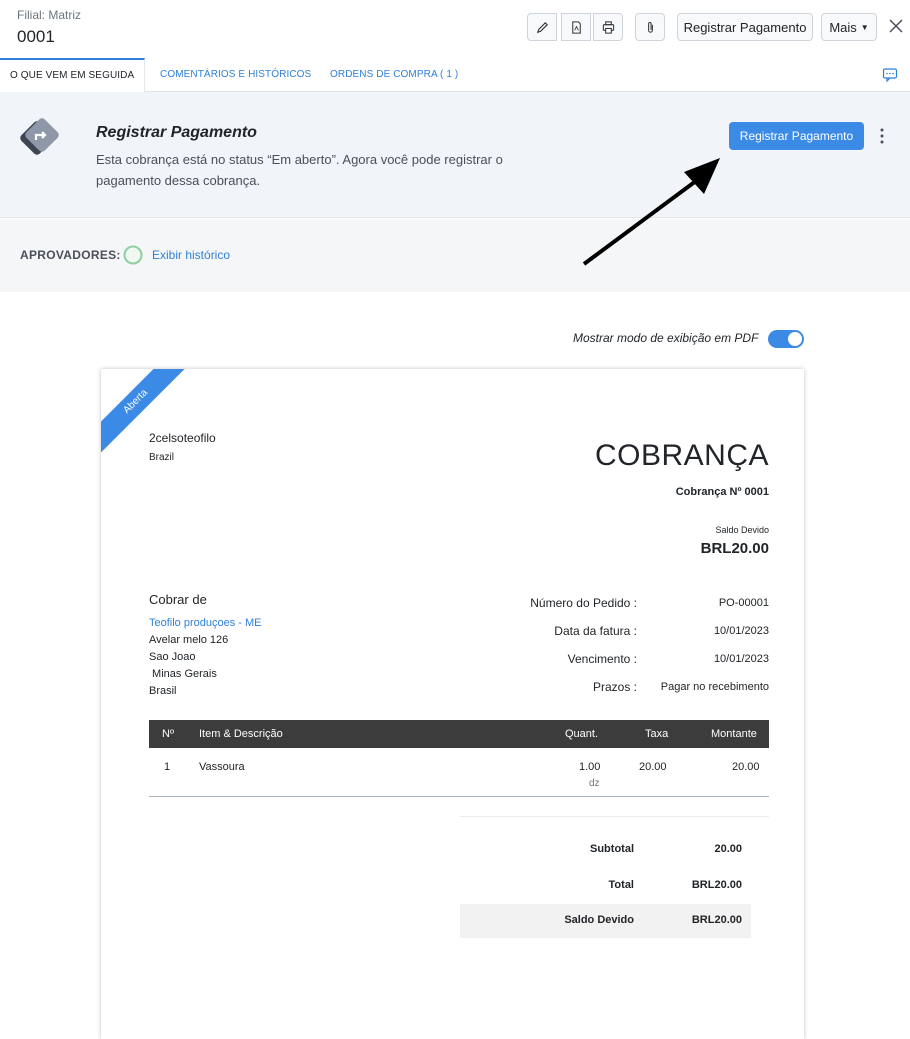 This screenshot has width=910, height=1039. What do you see at coordinates (666, 338) in the screenshot?
I see `pdf-mode-label: Mostrar modo de exibição em PDF` at bounding box center [666, 338].